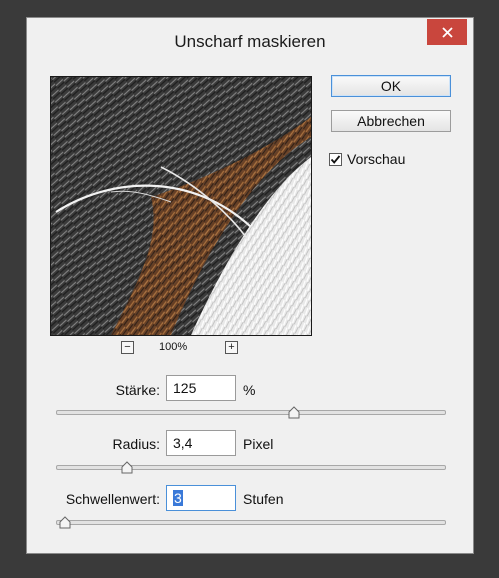  I want to click on ok-button: OK, so click(391, 86).